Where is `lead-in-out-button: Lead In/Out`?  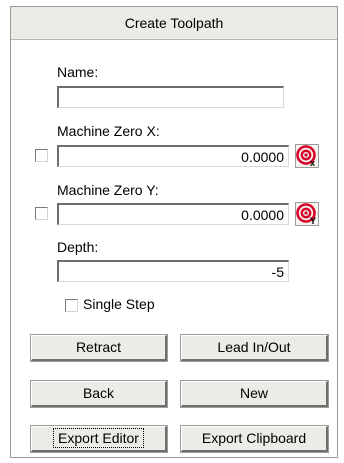
lead-in-out-button: Lead In/Out is located at coordinates (254, 348).